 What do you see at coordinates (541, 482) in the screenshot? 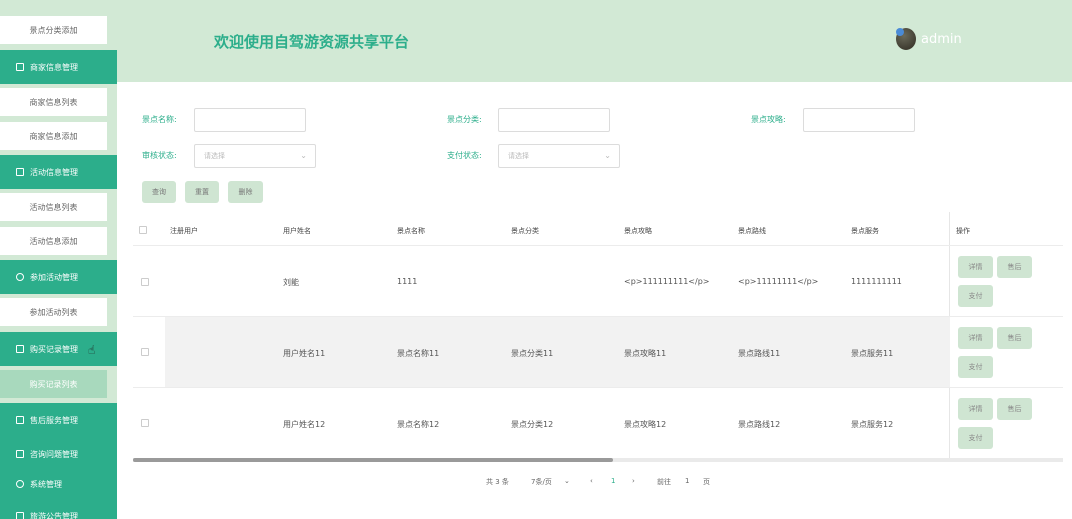
I see `page-size-select: 7条/页` at bounding box center [541, 482].